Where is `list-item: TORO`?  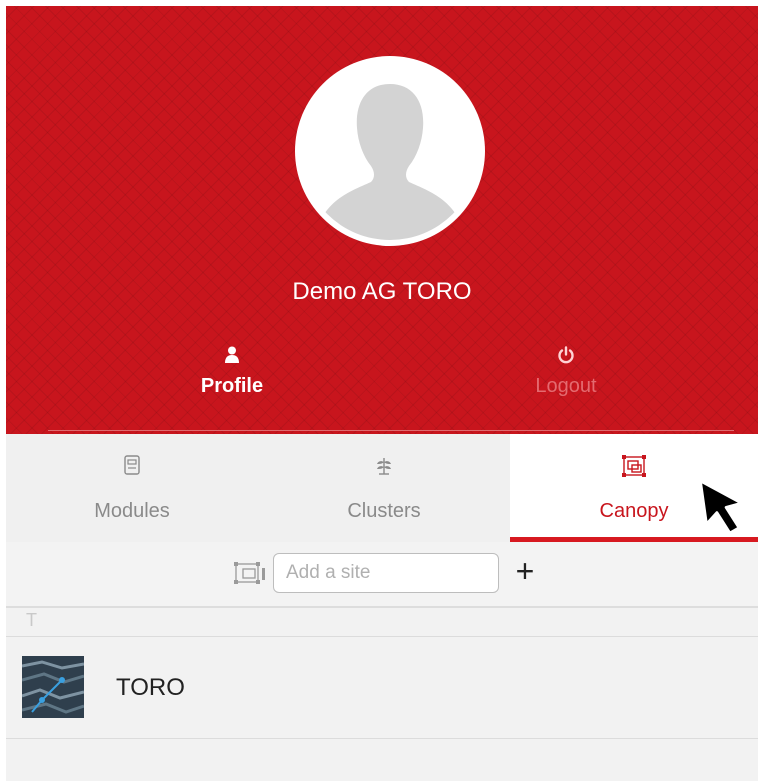
list-item: TORO is located at coordinates (382, 688).